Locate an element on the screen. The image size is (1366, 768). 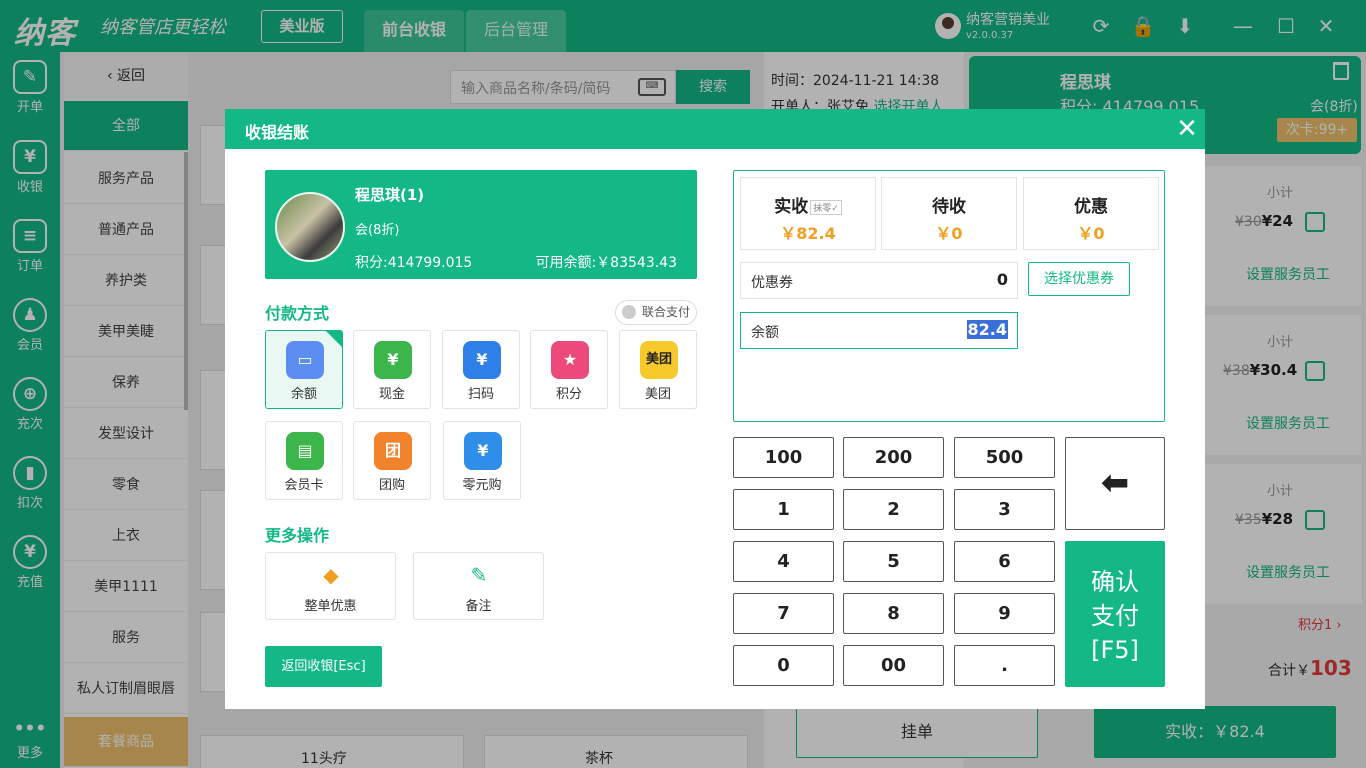
member-balance: 可用余额:￥83543.43 is located at coordinates (606, 263).